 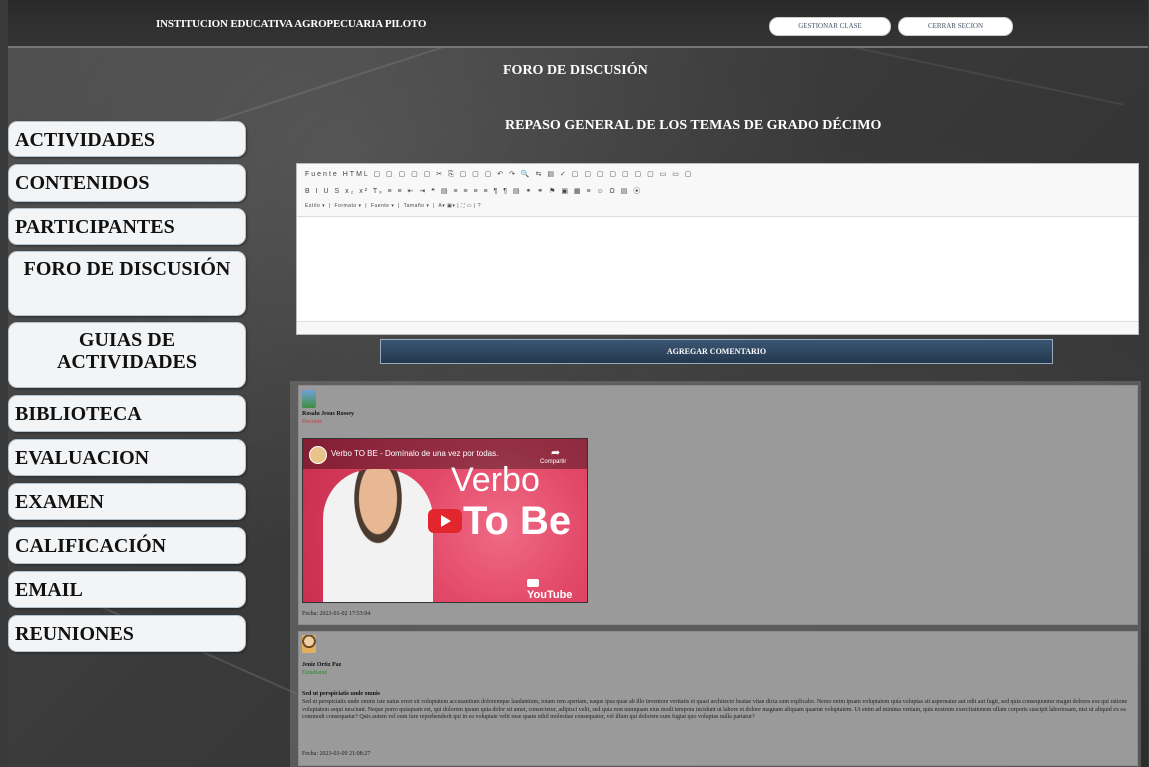 What do you see at coordinates (312, 206) in the screenshot?
I see `style-select: Estilo` at bounding box center [312, 206].